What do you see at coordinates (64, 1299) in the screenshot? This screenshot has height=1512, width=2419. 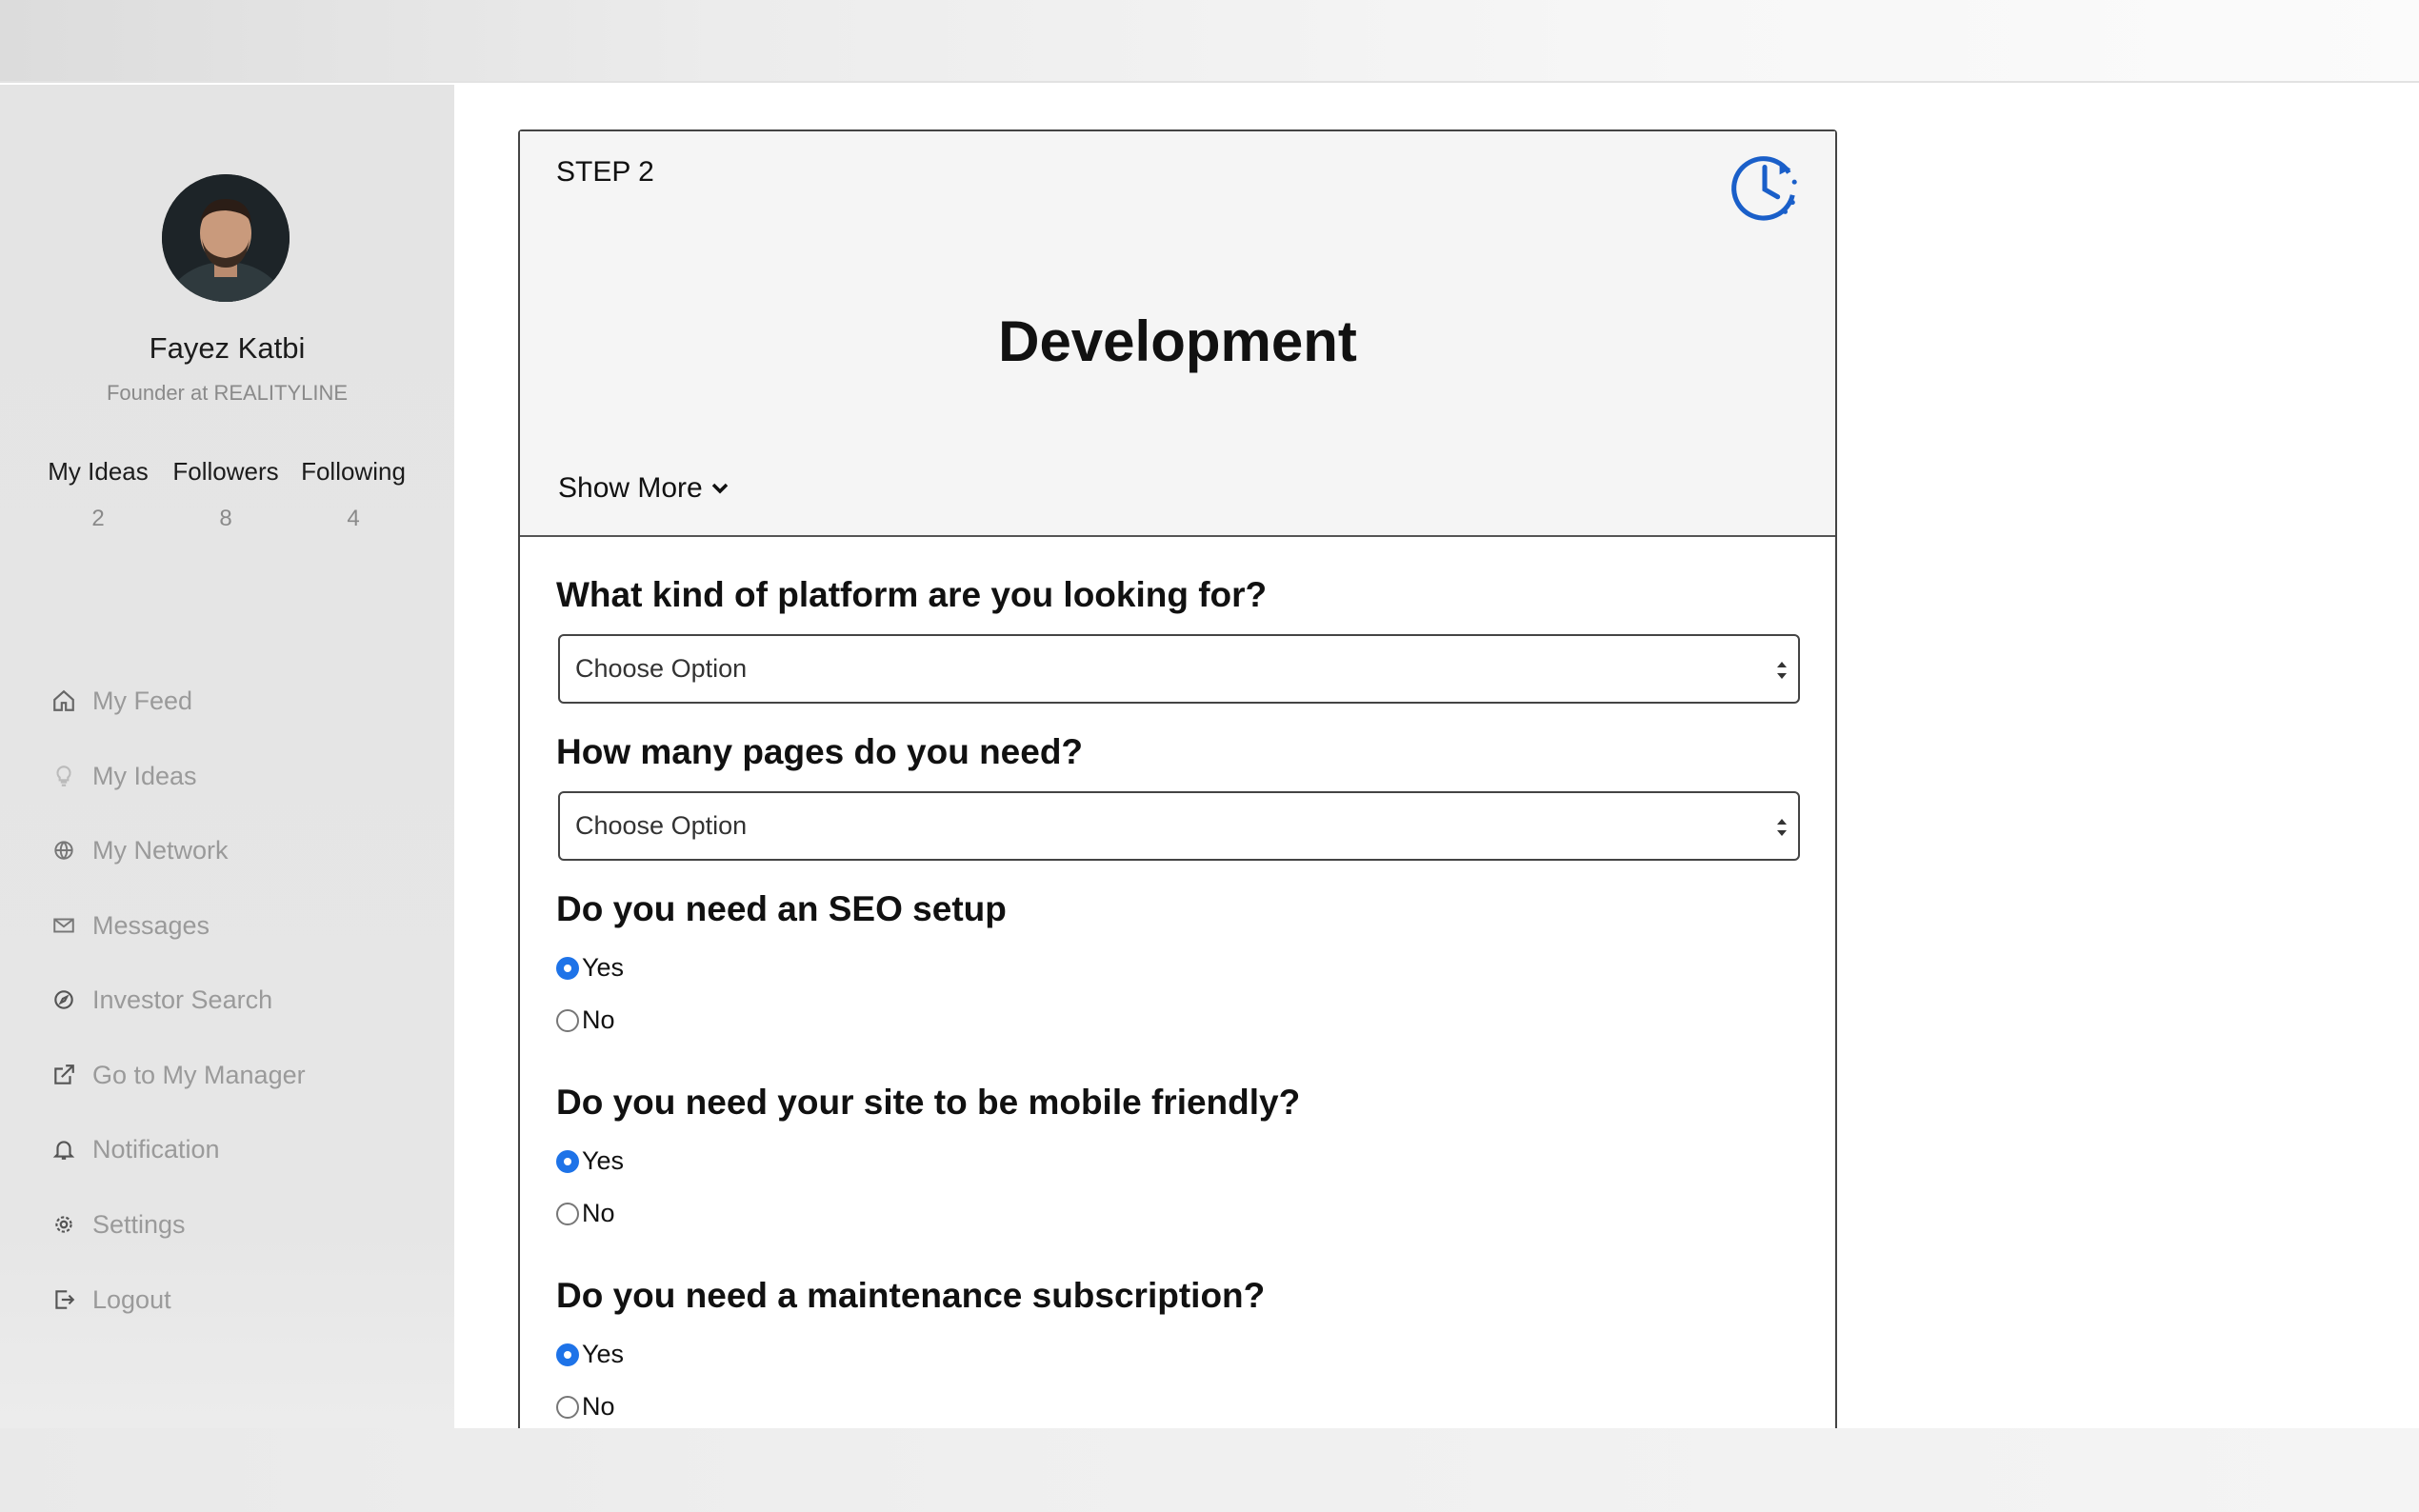 I see `logout-icon` at bounding box center [64, 1299].